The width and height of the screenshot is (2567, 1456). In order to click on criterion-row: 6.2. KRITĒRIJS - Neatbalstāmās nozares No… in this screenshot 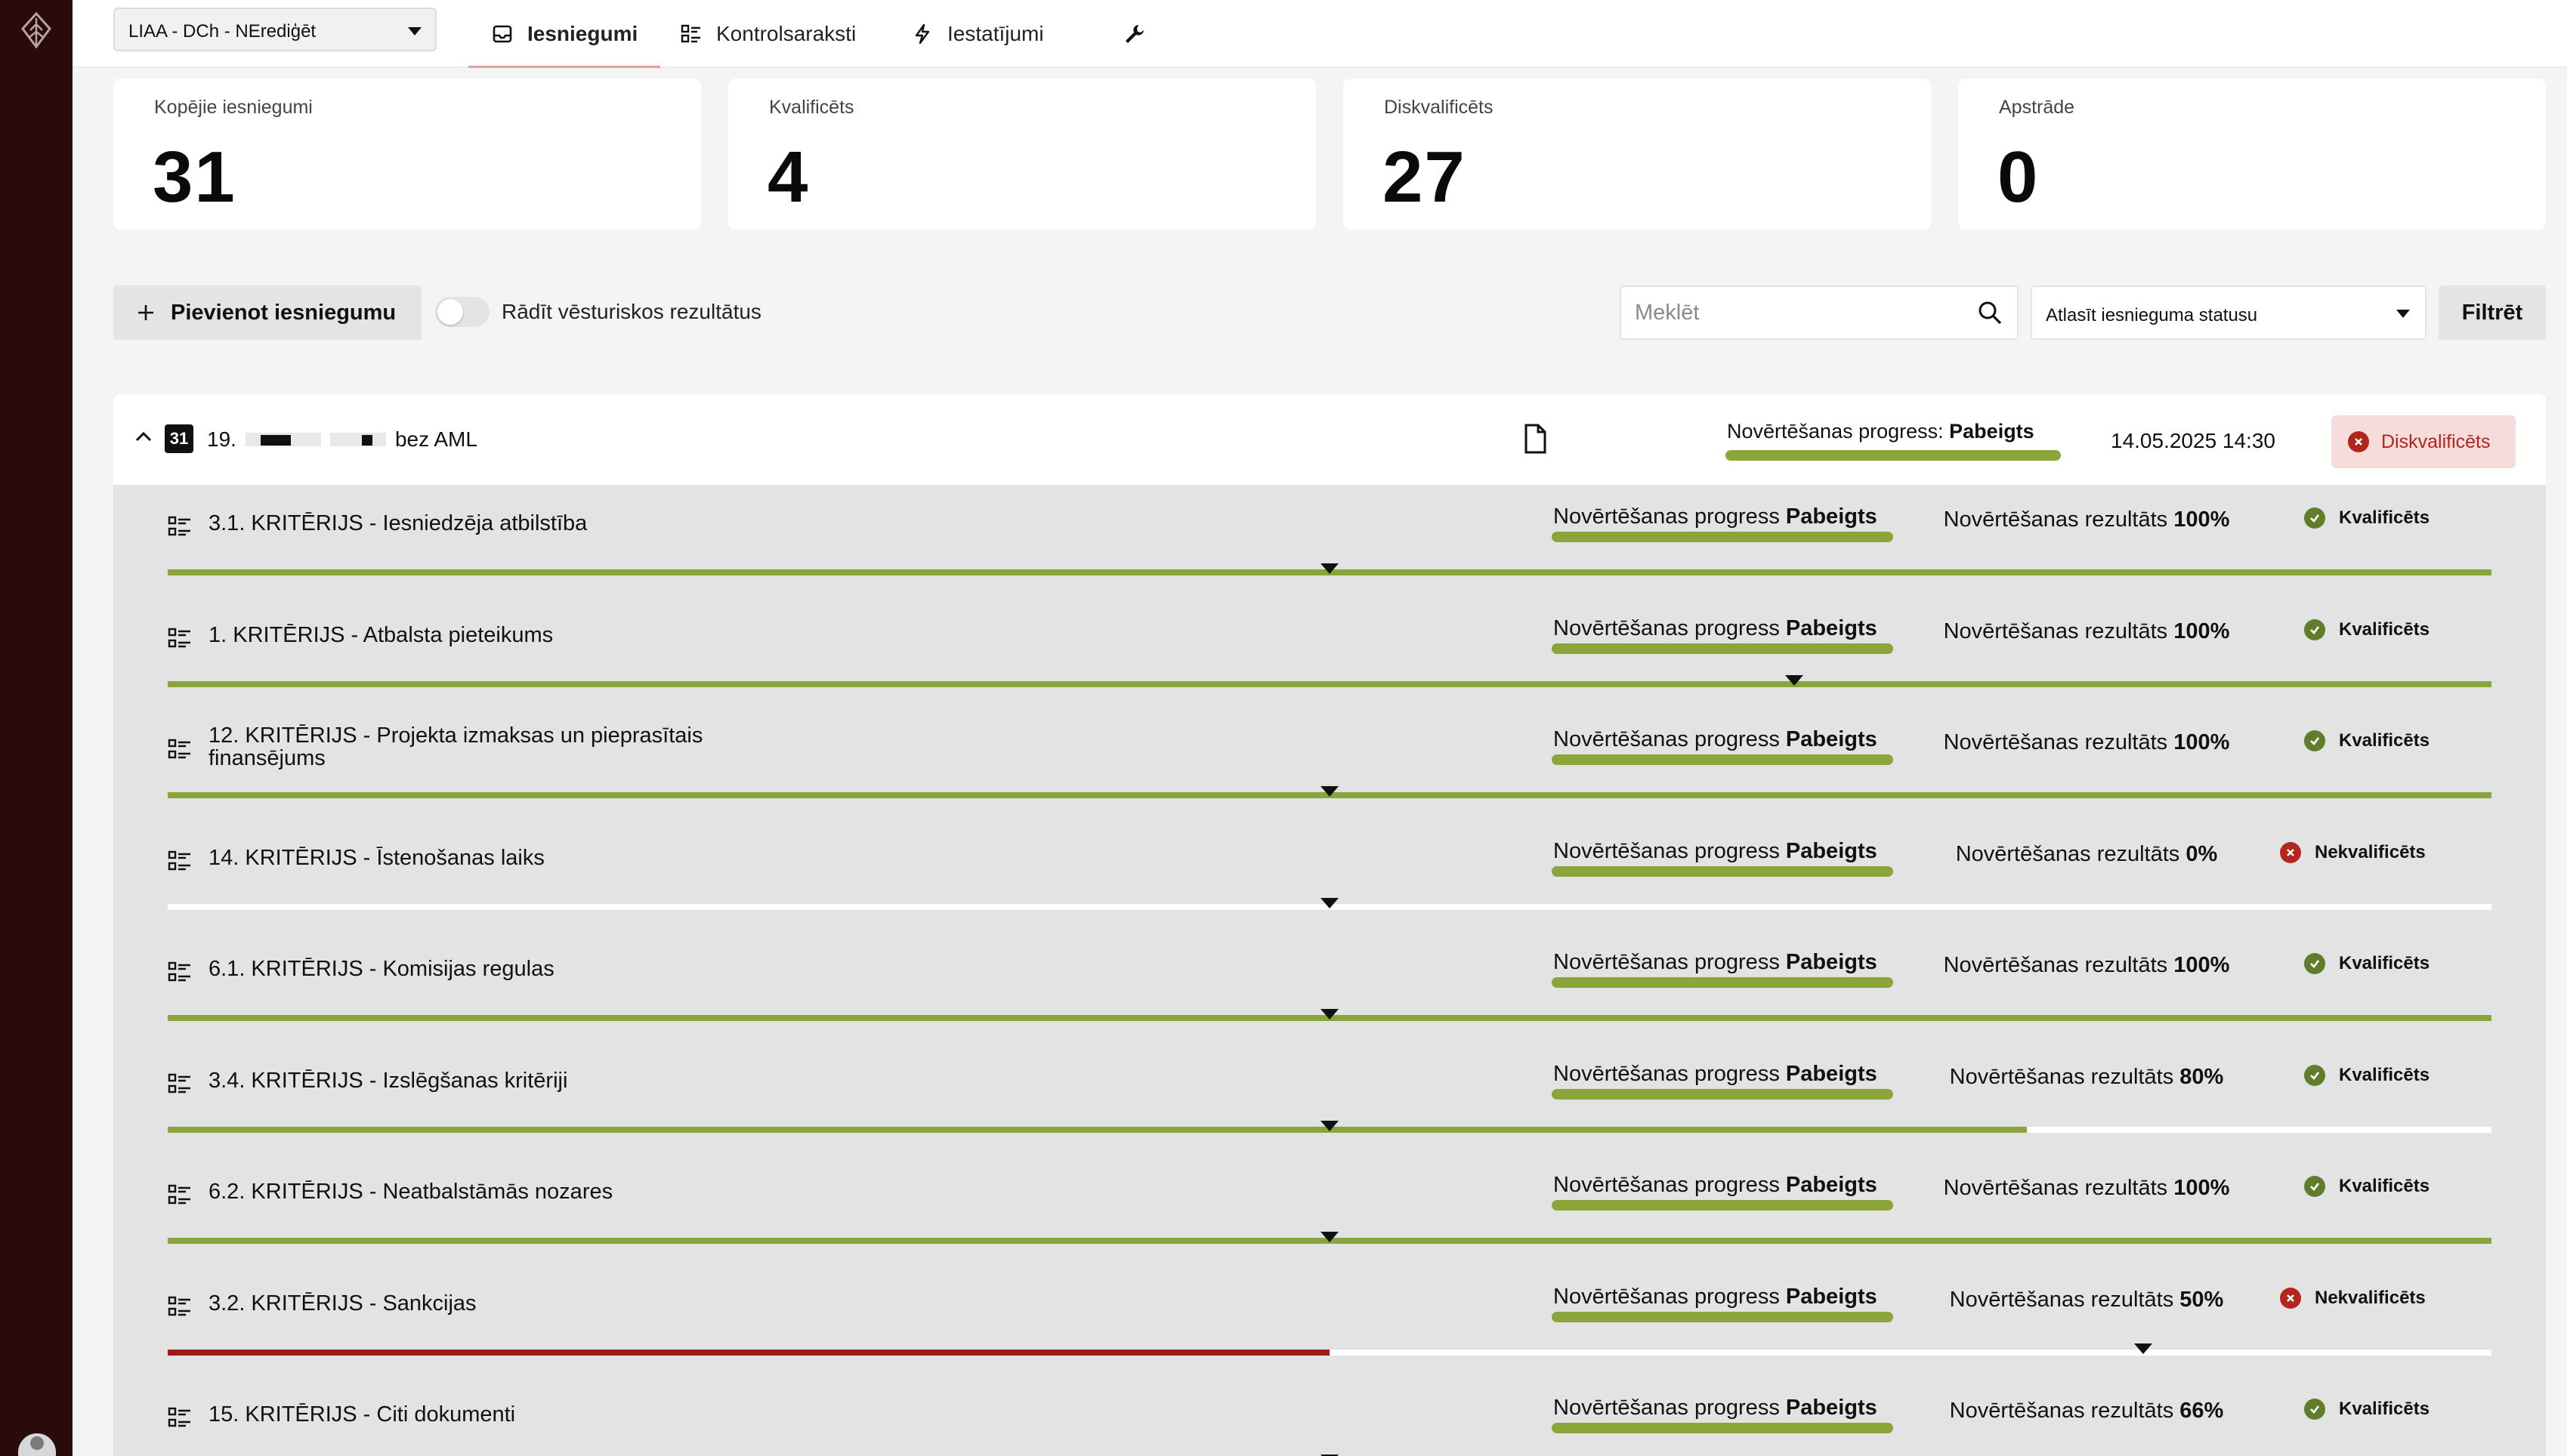, I will do `click(1330, 1208)`.